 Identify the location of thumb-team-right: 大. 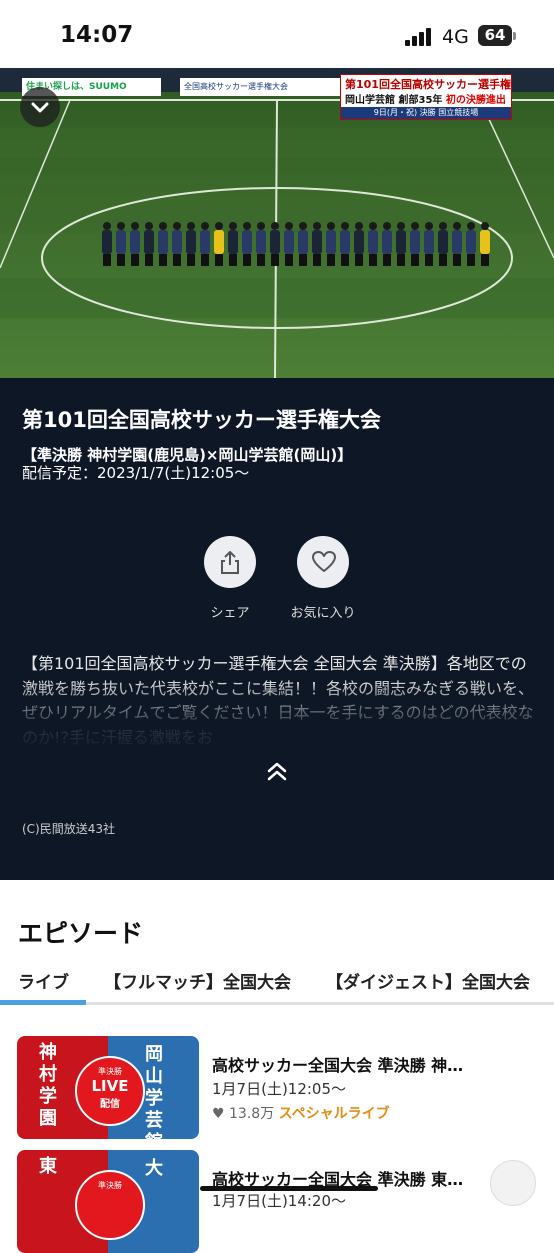
(154, 1168).